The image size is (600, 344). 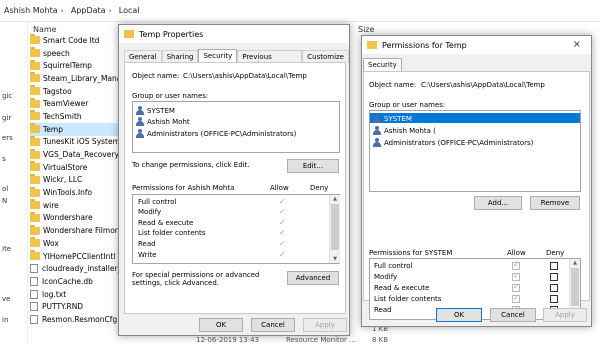 I want to click on list-item: Wickr, LLC, so click(x=78, y=180).